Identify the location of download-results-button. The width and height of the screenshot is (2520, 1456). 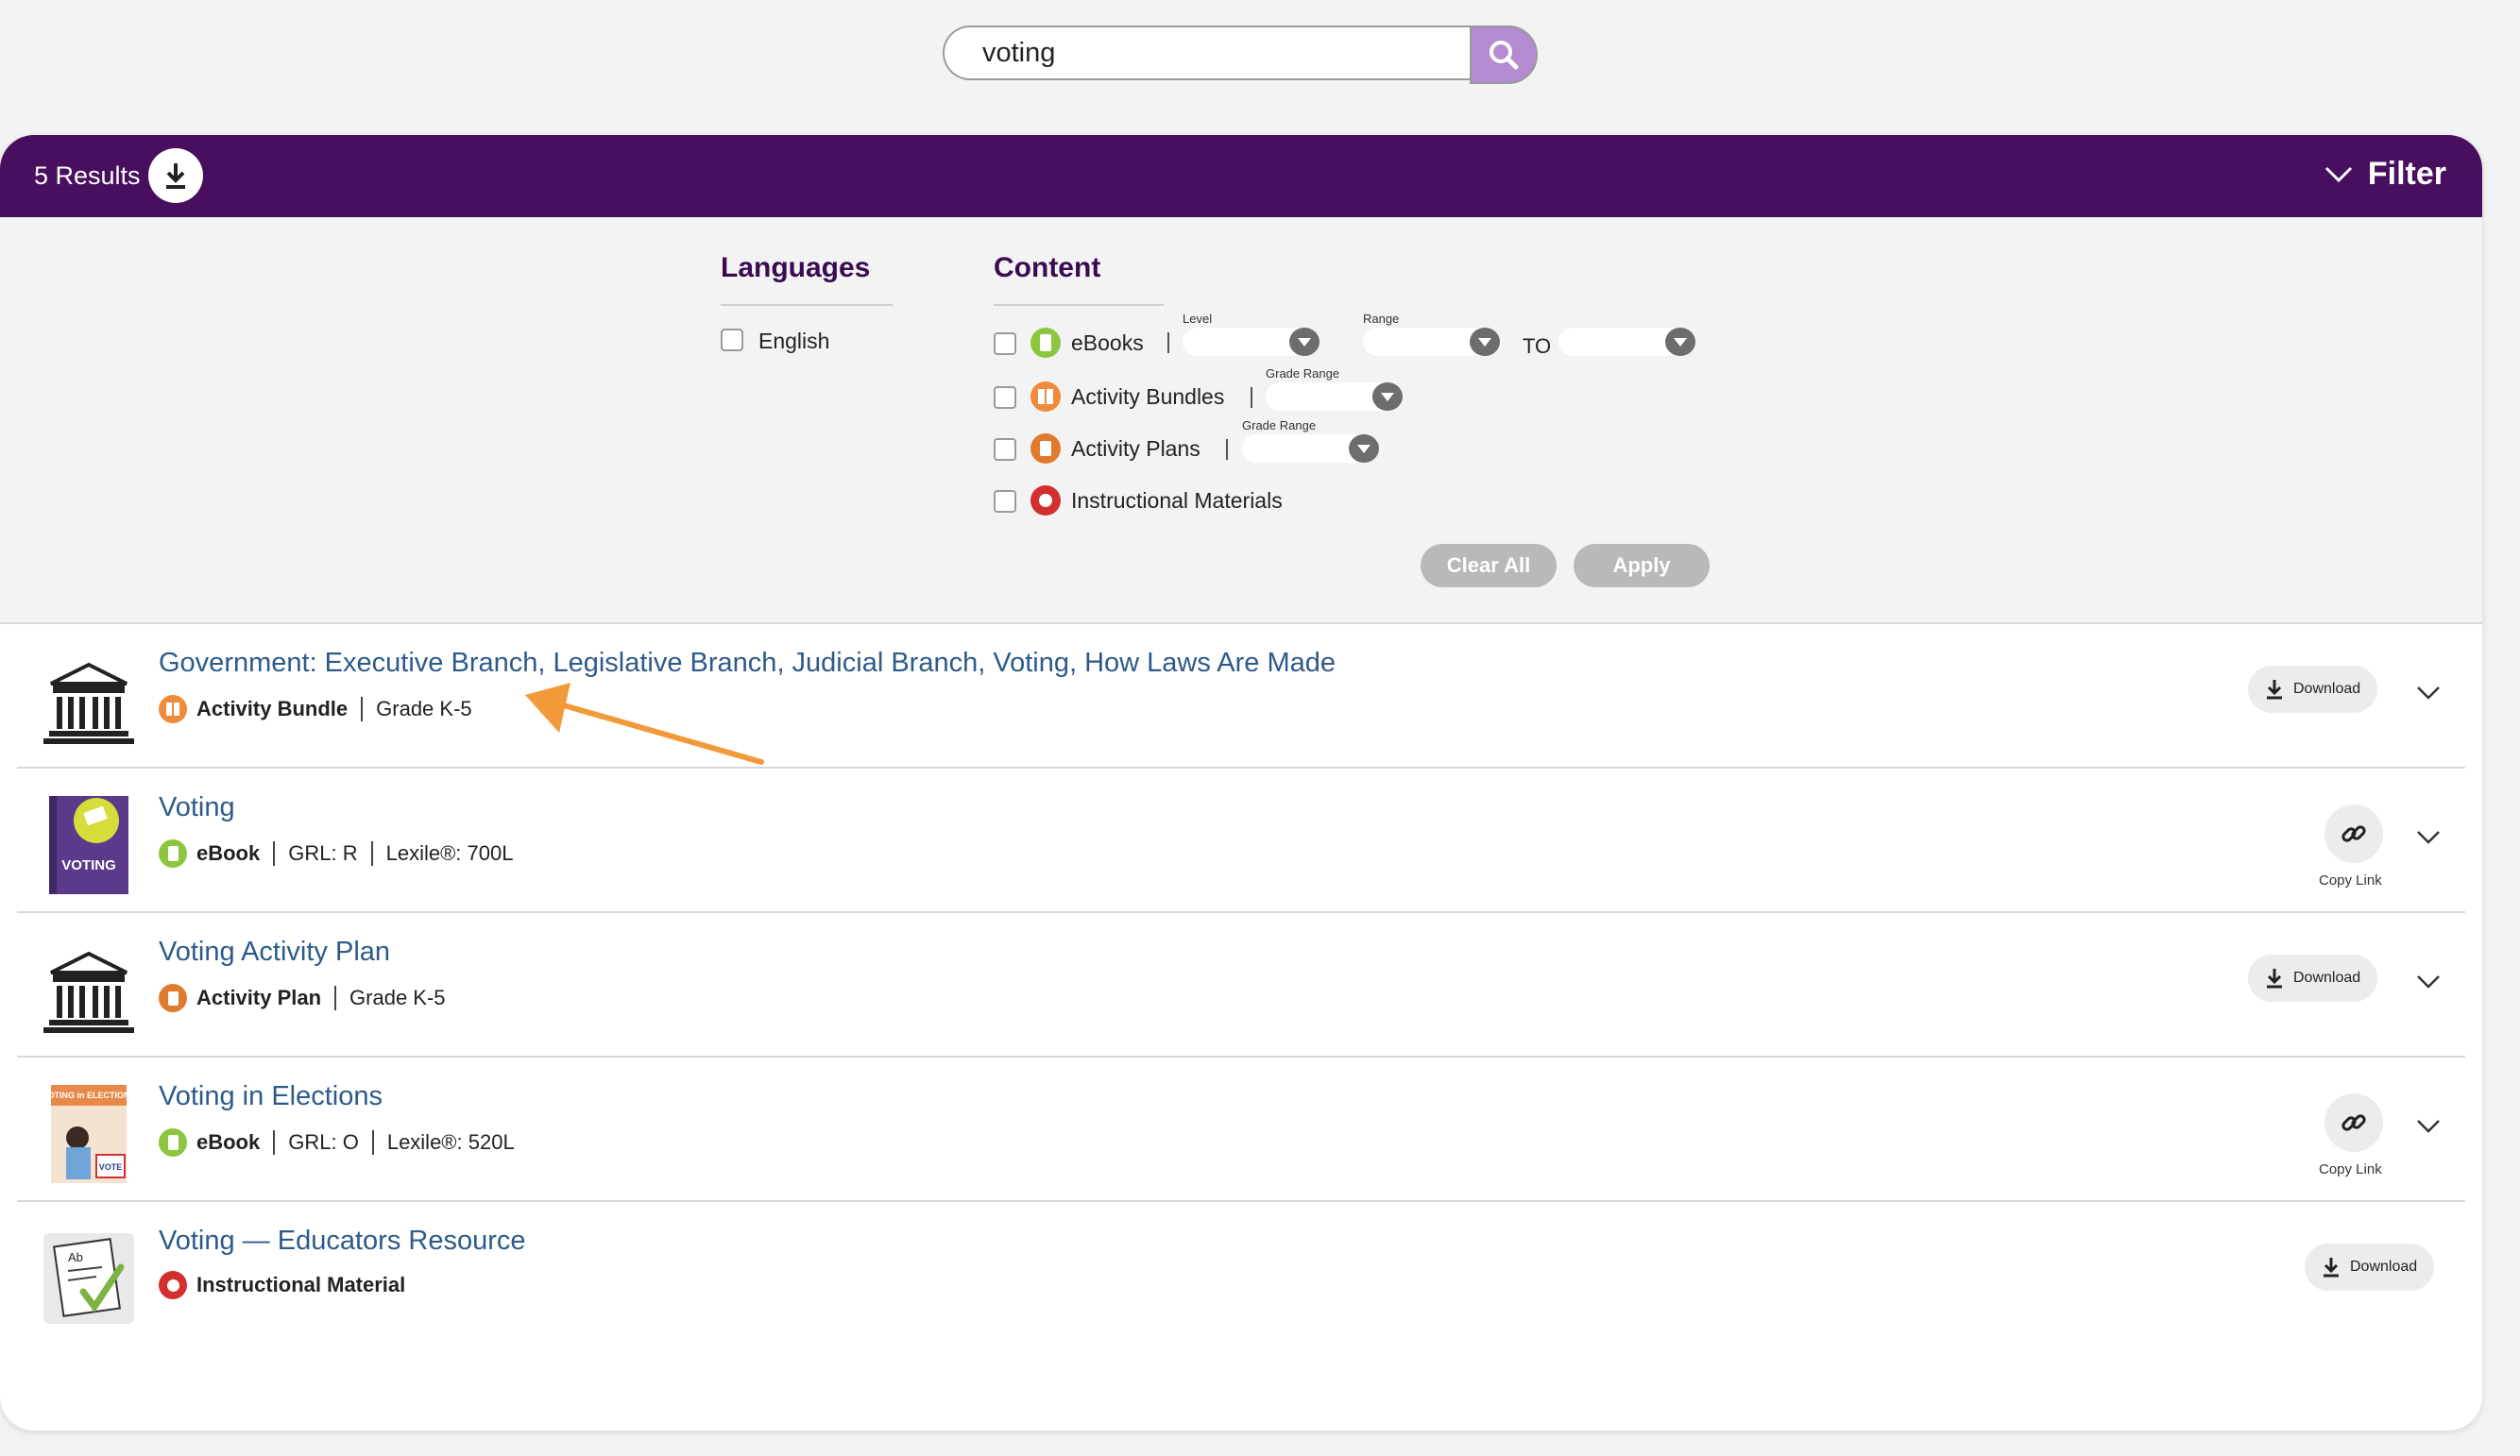
(175, 175).